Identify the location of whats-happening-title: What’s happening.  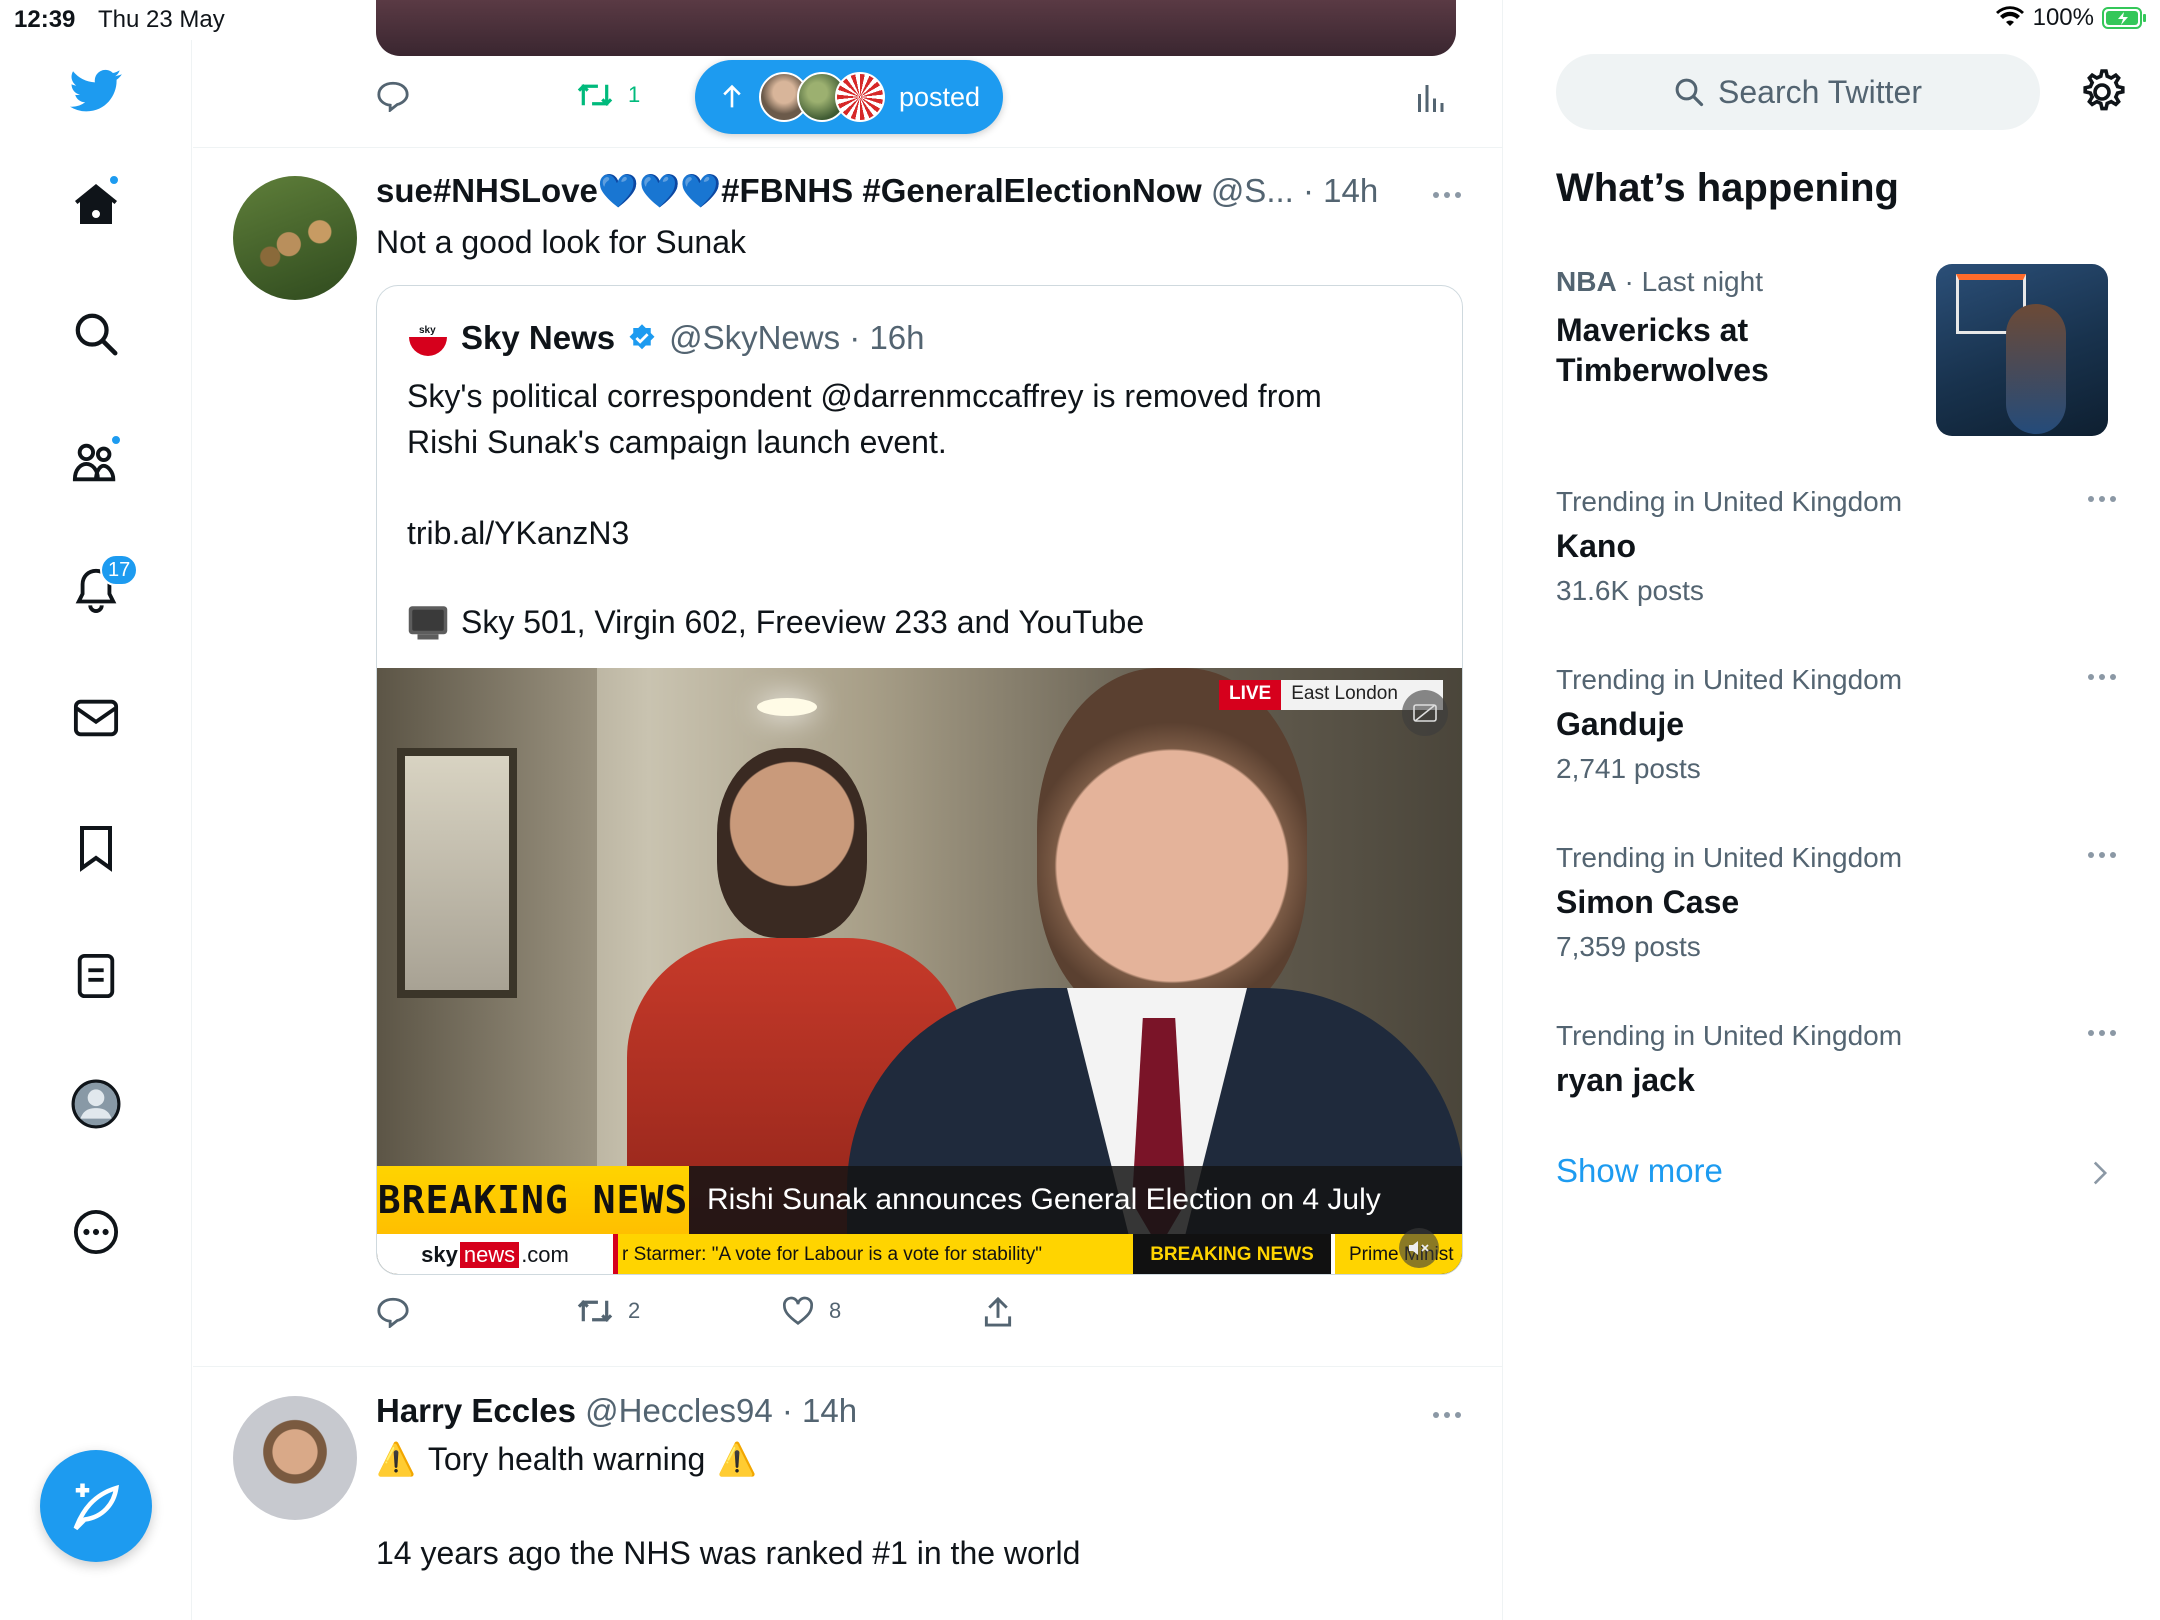
(1727, 188).